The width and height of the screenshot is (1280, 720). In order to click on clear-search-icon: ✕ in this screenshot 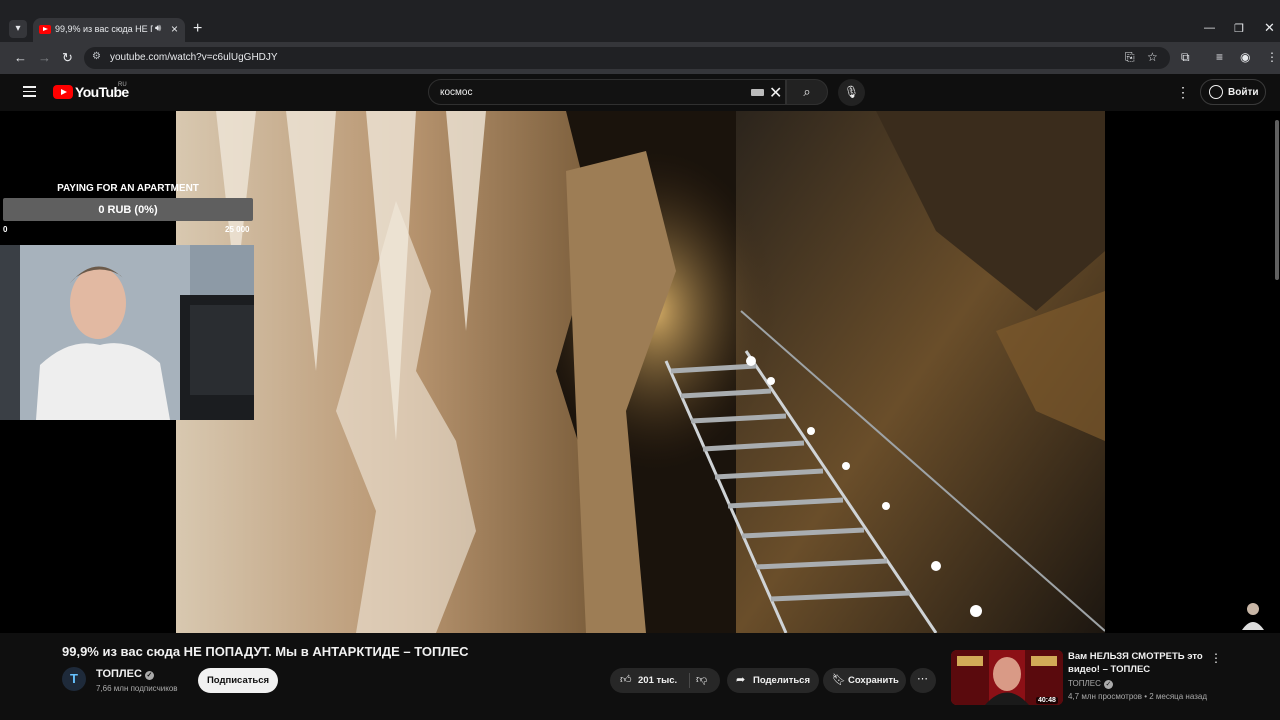, I will do `click(775, 93)`.